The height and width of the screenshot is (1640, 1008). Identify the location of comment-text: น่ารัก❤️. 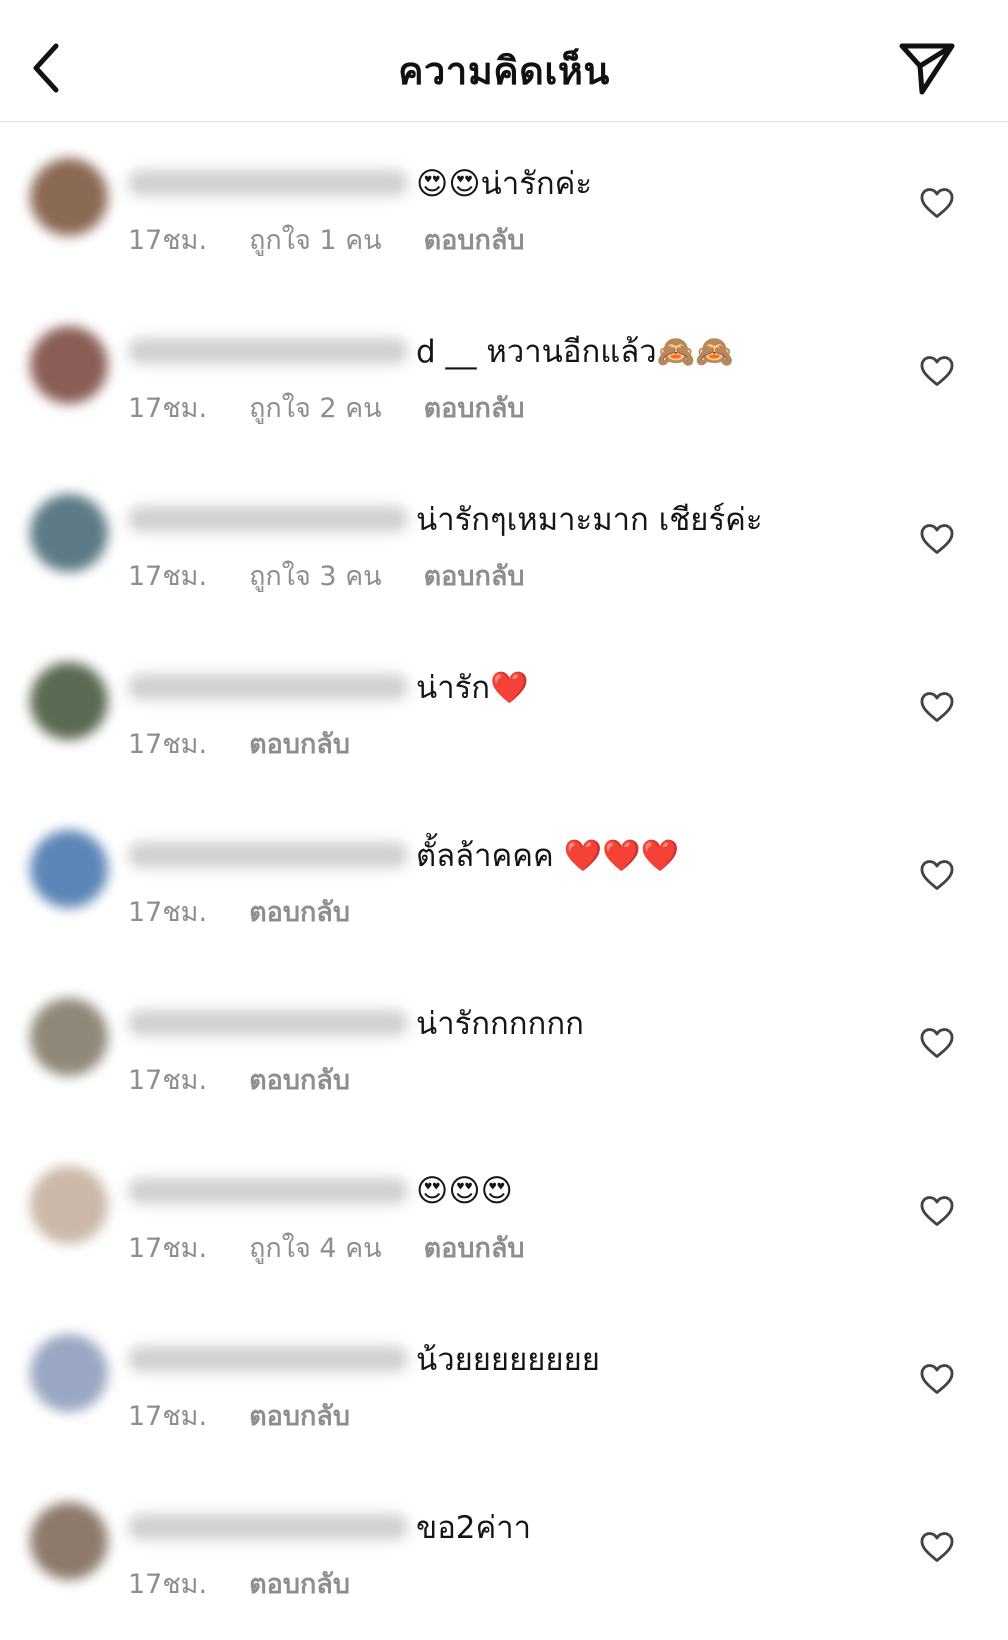
(472, 688).